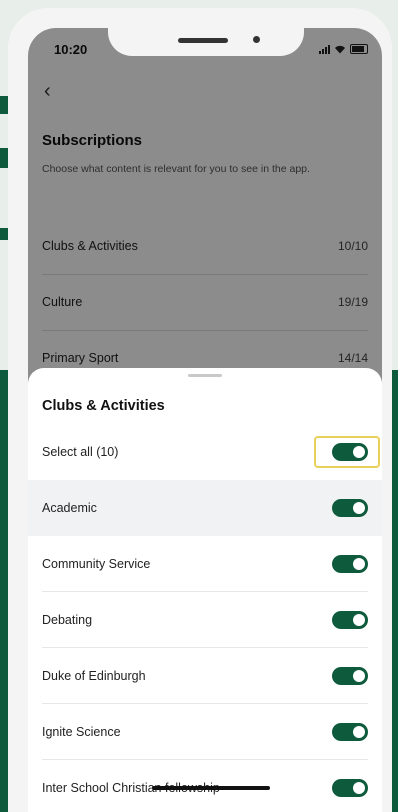 The width and height of the screenshot is (398, 812). What do you see at coordinates (211, 788) in the screenshot?
I see `home-indicator` at bounding box center [211, 788].